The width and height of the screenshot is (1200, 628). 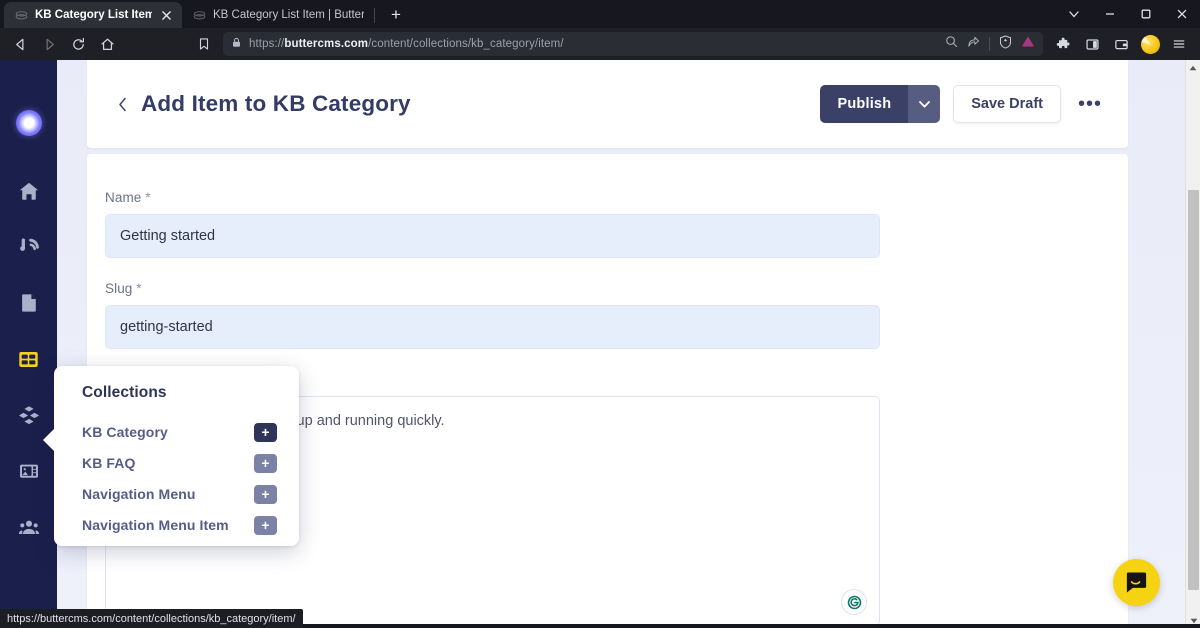 I want to click on header-actions: Publish Save Draft •••, so click(x=963, y=104).